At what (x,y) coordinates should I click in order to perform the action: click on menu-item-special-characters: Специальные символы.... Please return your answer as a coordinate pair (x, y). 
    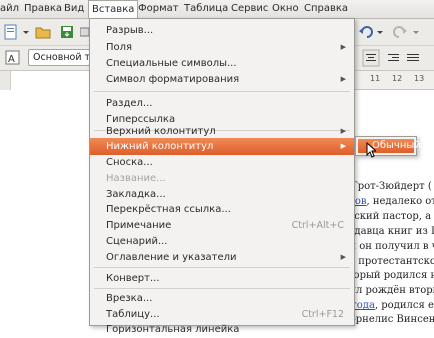
    Looking at the image, I should click on (222, 63).